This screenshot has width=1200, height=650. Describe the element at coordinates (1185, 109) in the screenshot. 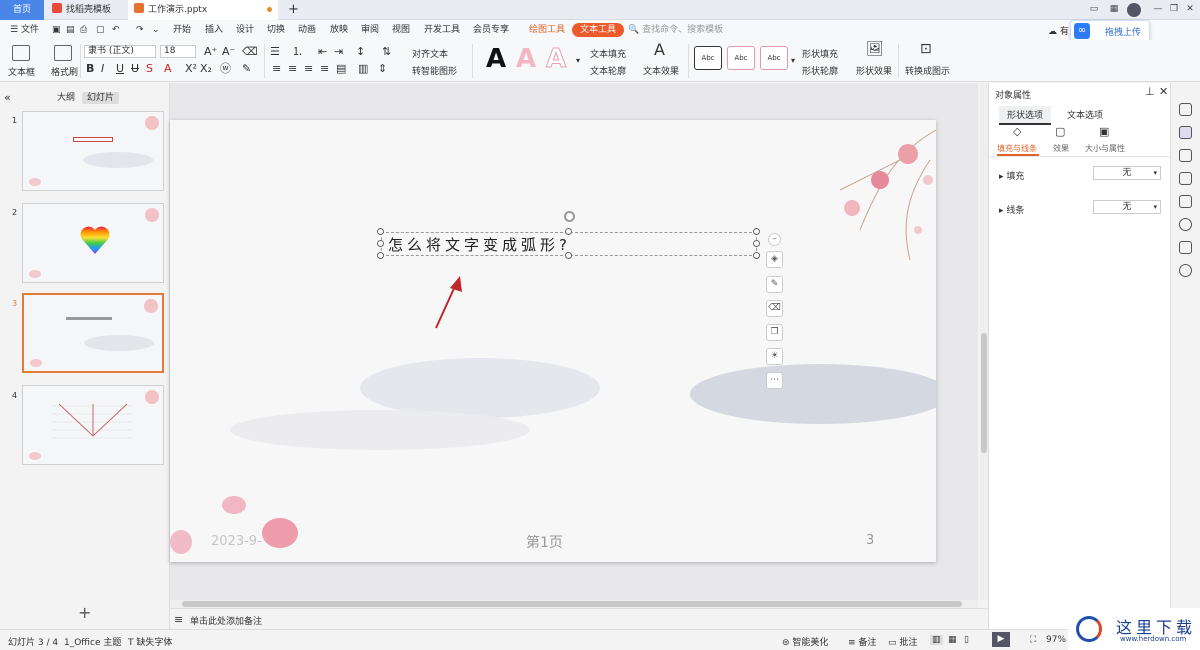

I see `theme-icon` at that location.